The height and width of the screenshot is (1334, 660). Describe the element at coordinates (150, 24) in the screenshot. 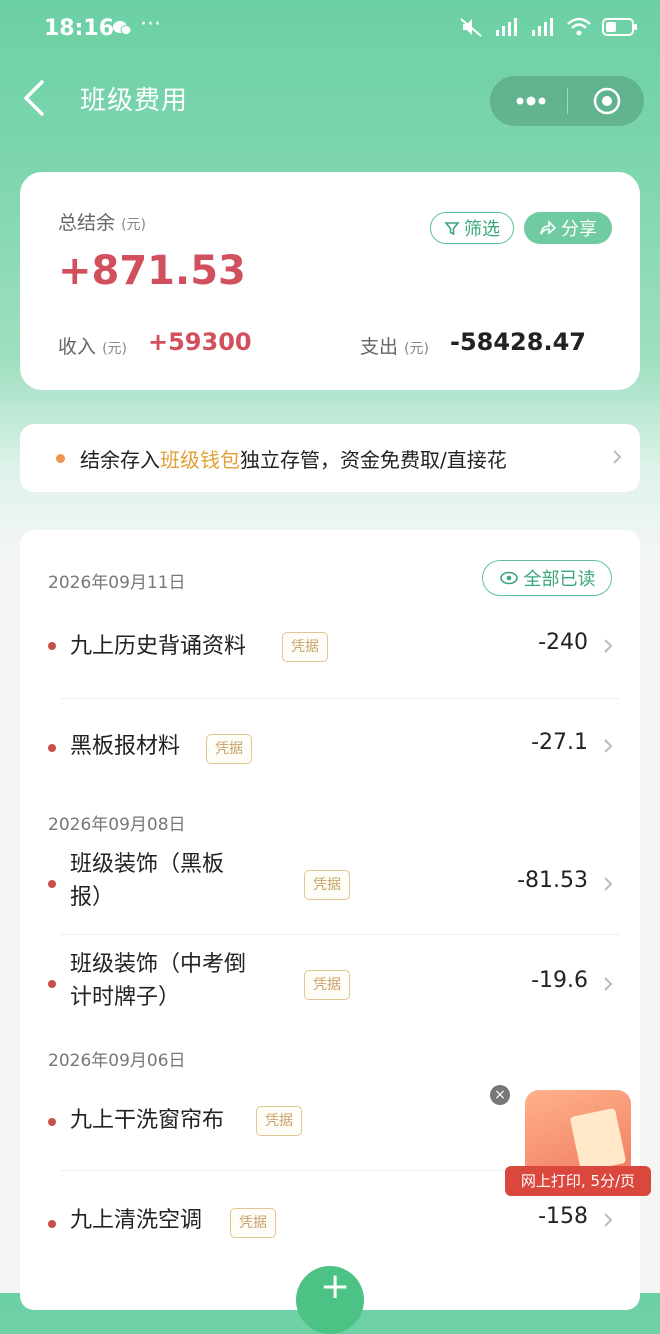

I see `status-more-icon: ···` at that location.